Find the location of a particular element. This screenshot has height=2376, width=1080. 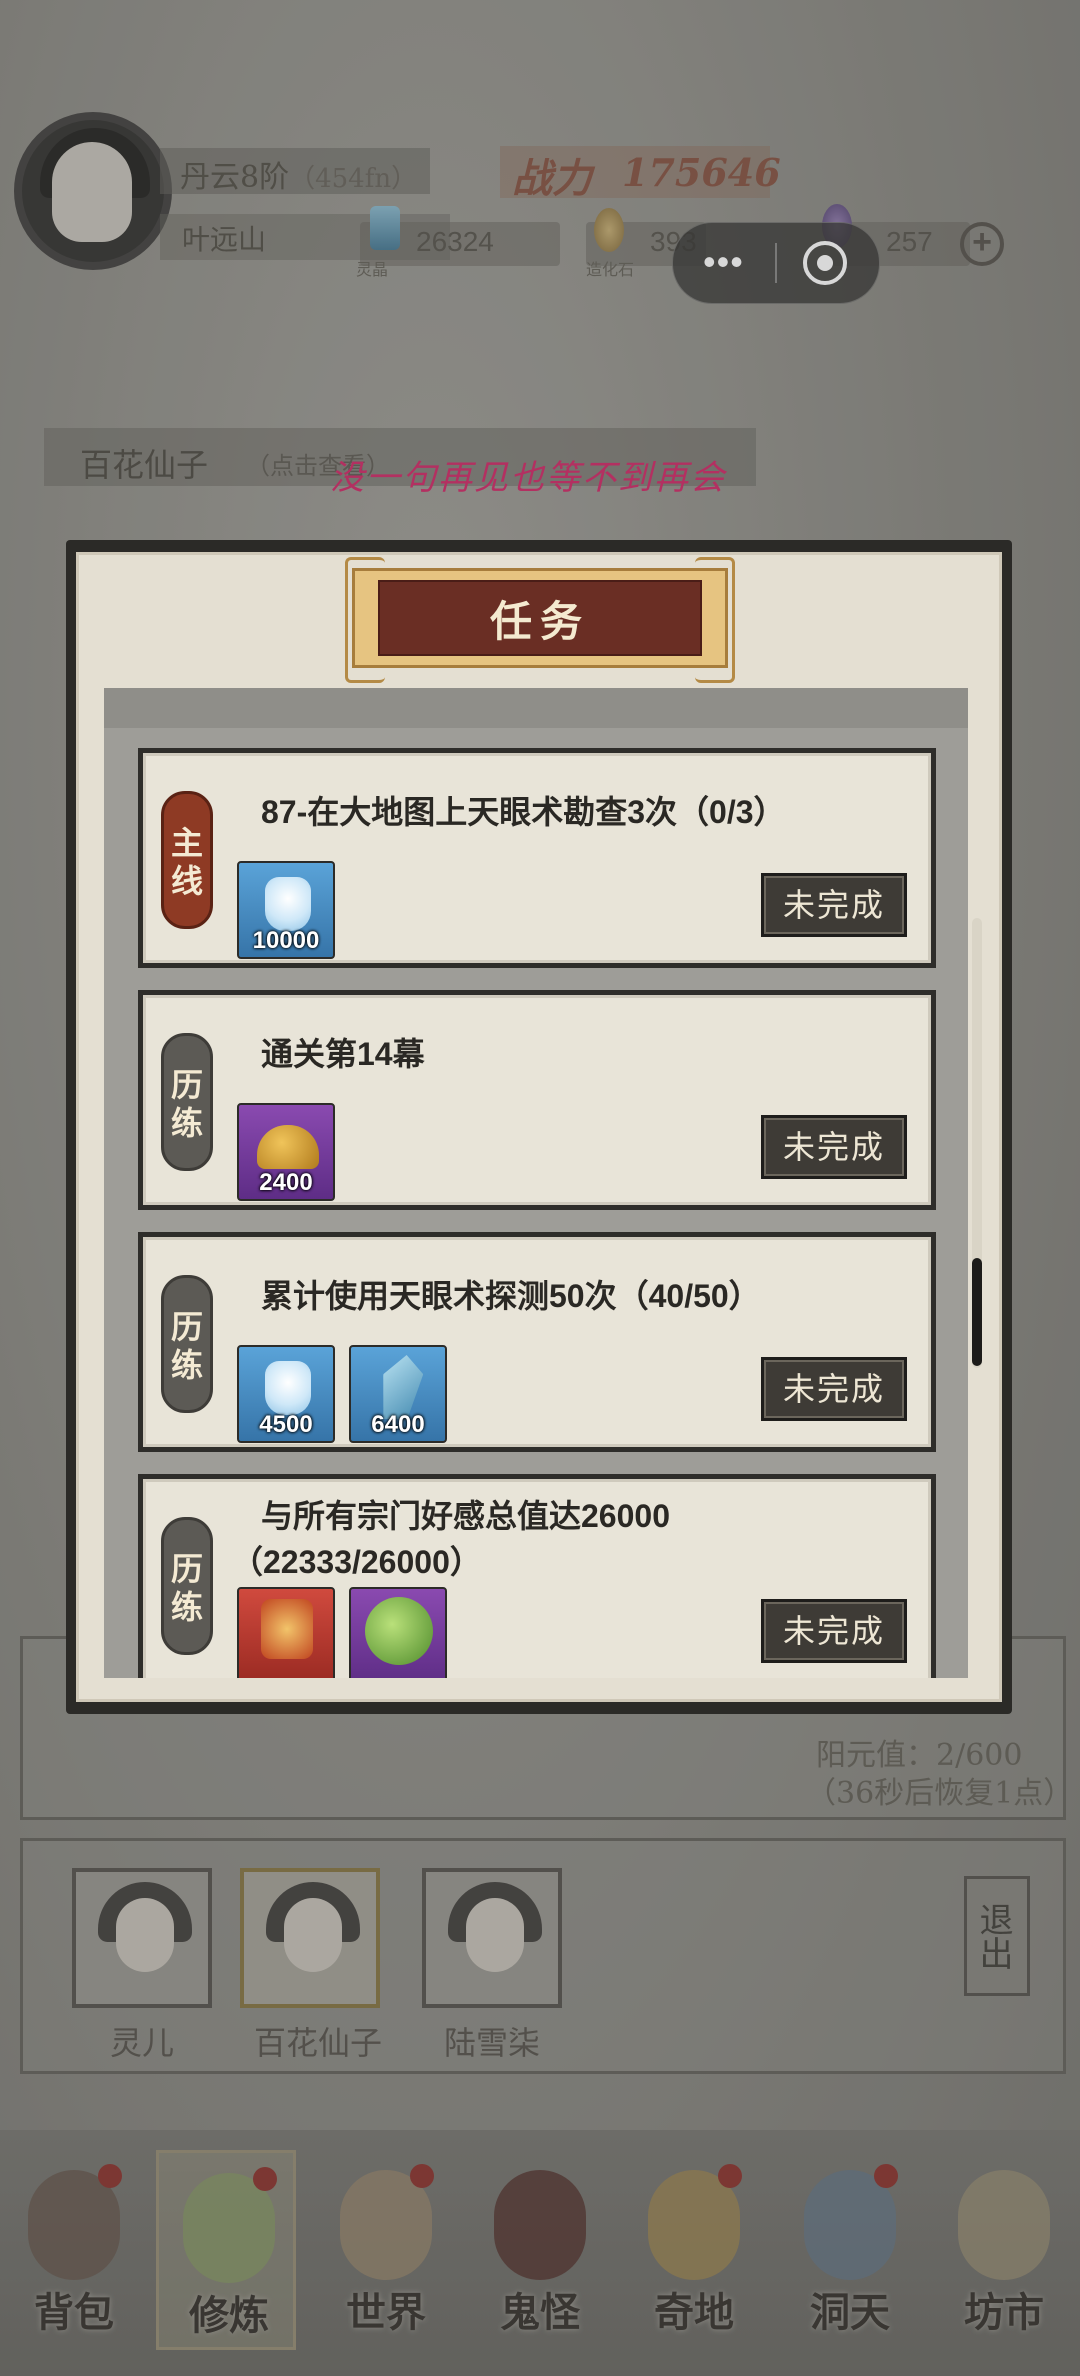

reward-amount: 2400 is located at coordinates (286, 1182).